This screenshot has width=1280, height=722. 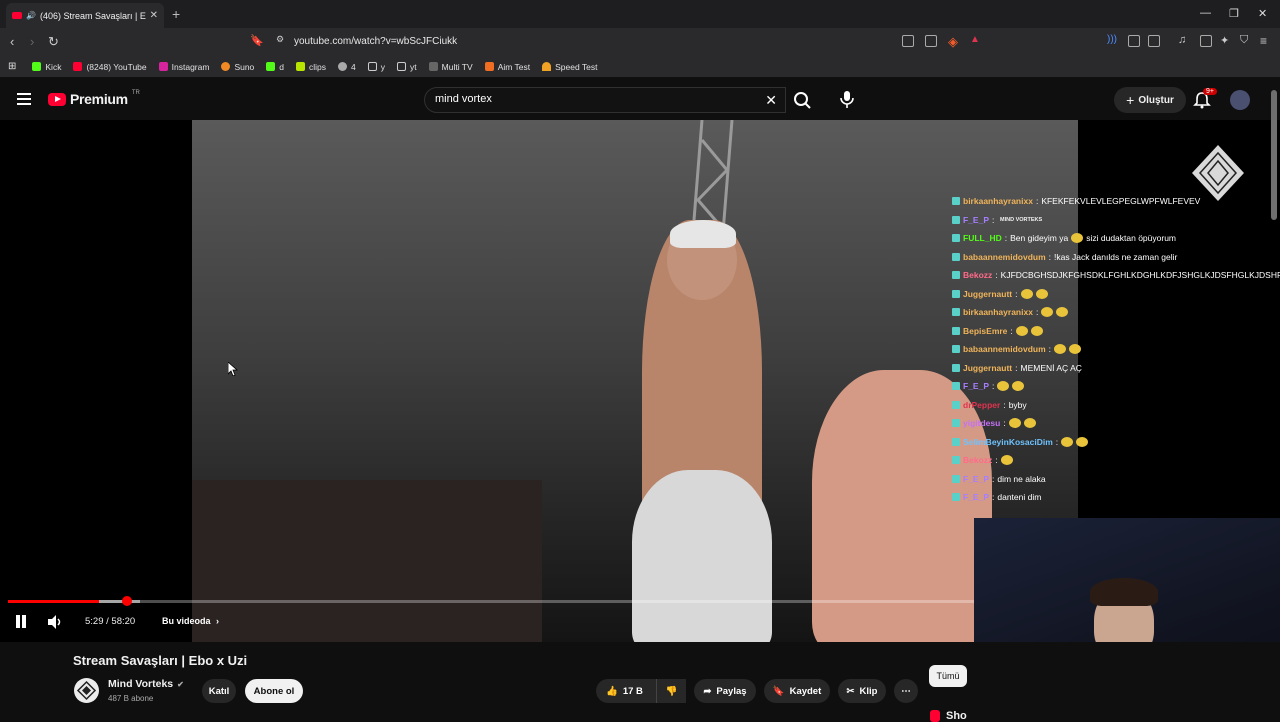 What do you see at coordinates (372, 66) in the screenshot?
I see `folder-icon` at bounding box center [372, 66].